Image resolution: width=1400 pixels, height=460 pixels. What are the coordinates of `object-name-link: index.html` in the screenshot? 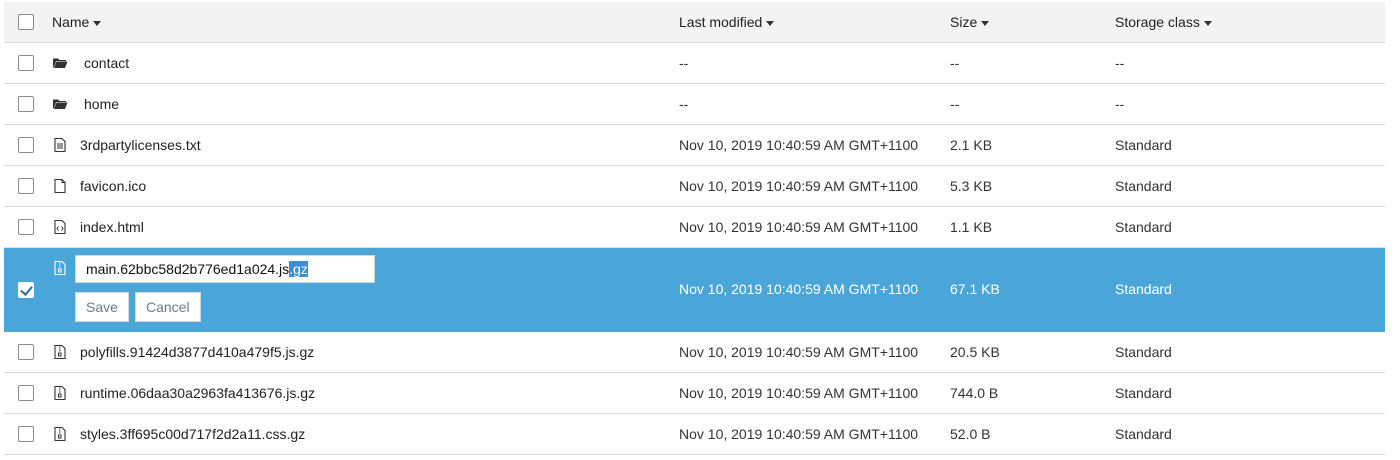 It's located at (112, 227).